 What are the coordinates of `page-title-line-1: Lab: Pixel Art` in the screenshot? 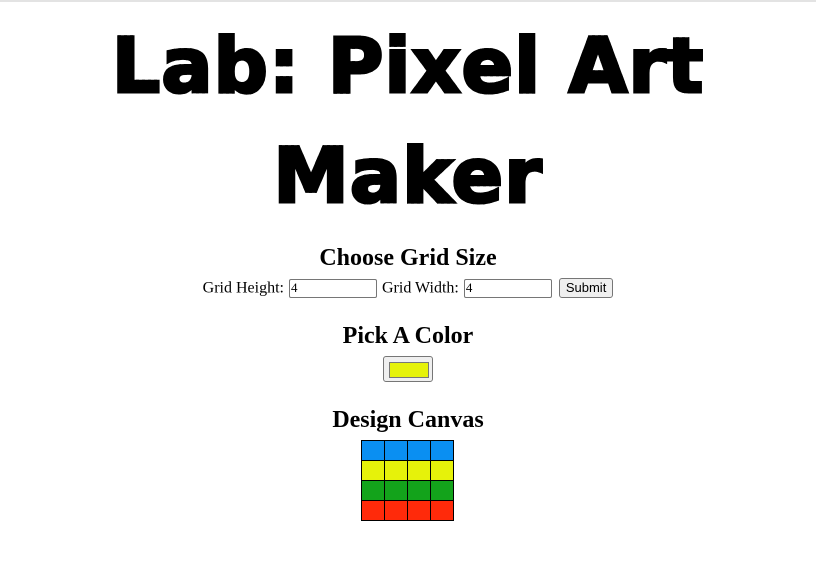 It's located at (407, 65).